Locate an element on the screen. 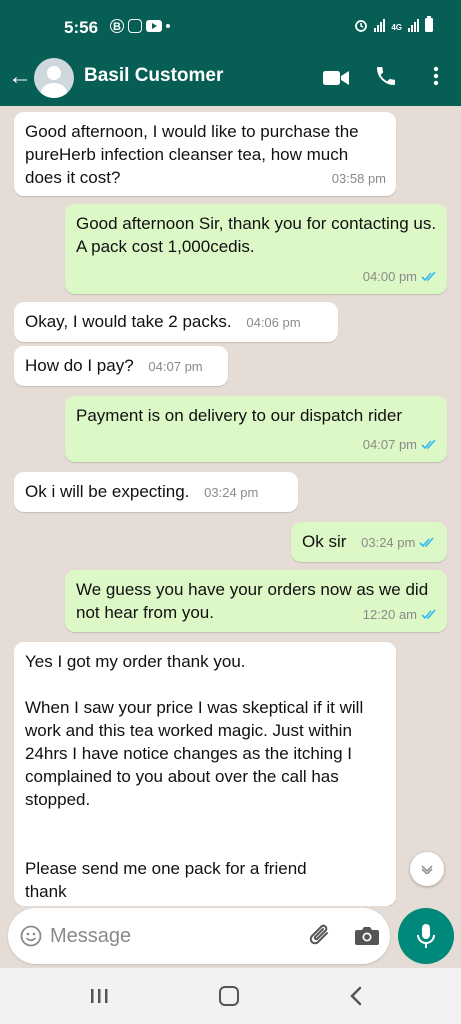  network-type: 4G is located at coordinates (396, 27).